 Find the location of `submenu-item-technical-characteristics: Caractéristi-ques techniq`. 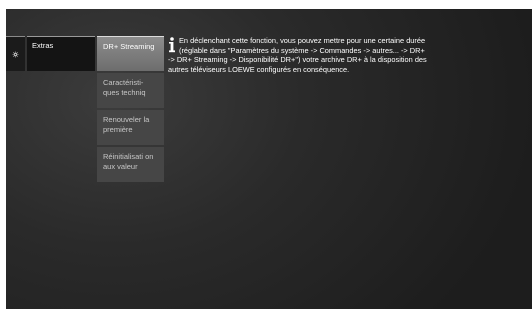

submenu-item-technical-characteristics: Caractéristi-ques techniq is located at coordinates (130, 90).